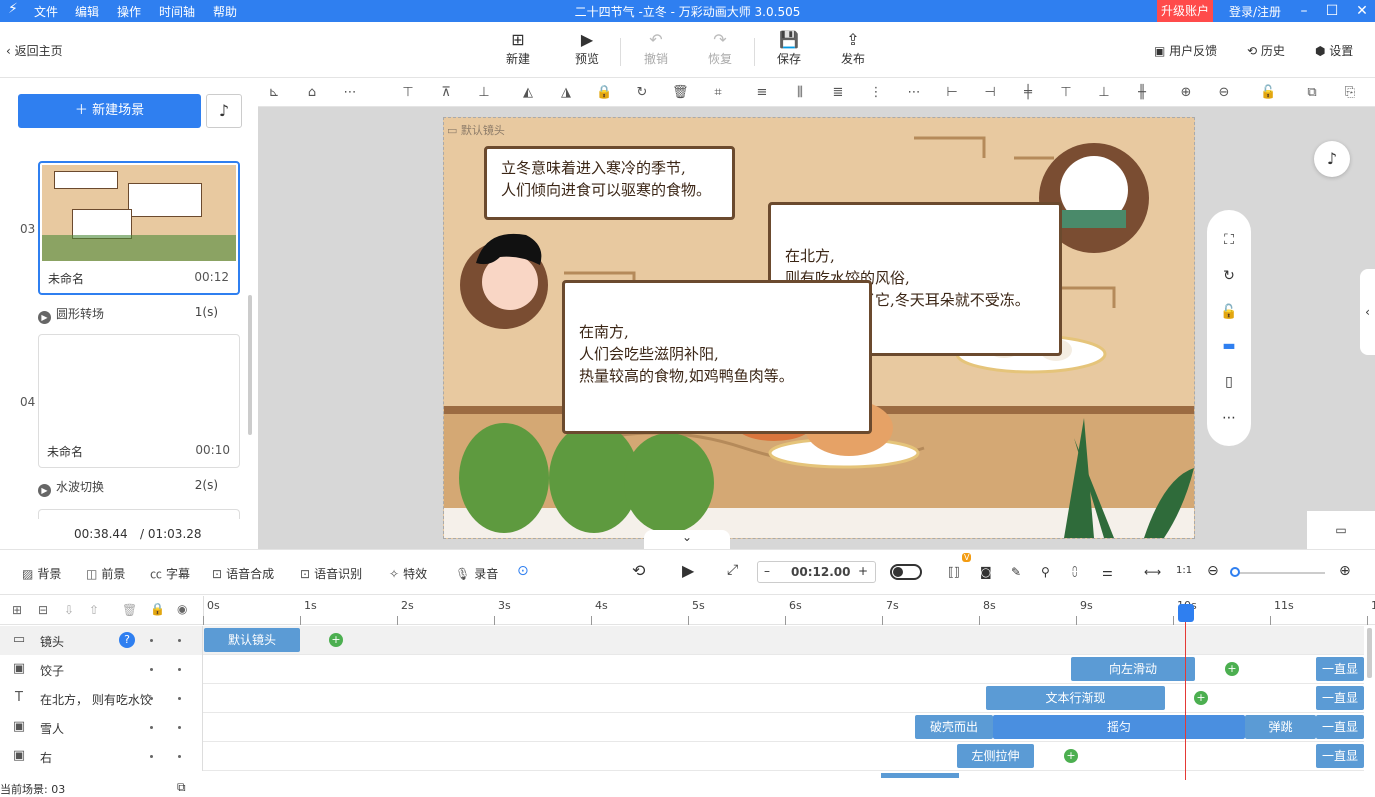  Describe the element at coordinates (1332, 159) in the screenshot. I see `music-icon: ♪` at that location.